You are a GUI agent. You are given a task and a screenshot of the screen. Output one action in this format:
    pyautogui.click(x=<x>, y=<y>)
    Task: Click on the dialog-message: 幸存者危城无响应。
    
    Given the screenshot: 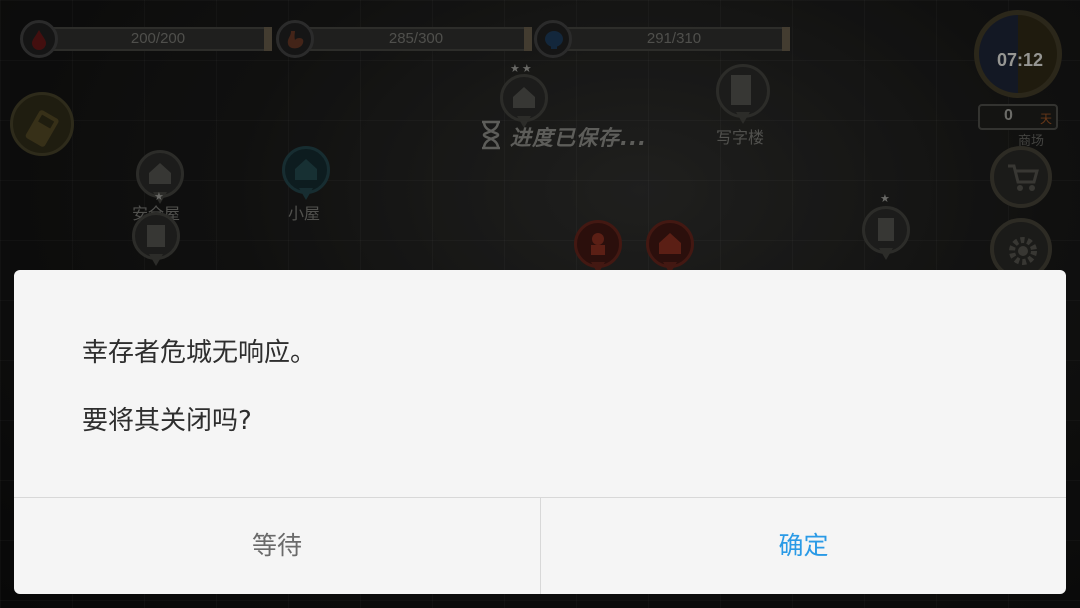 What is the action you would take?
    pyautogui.click(x=199, y=353)
    